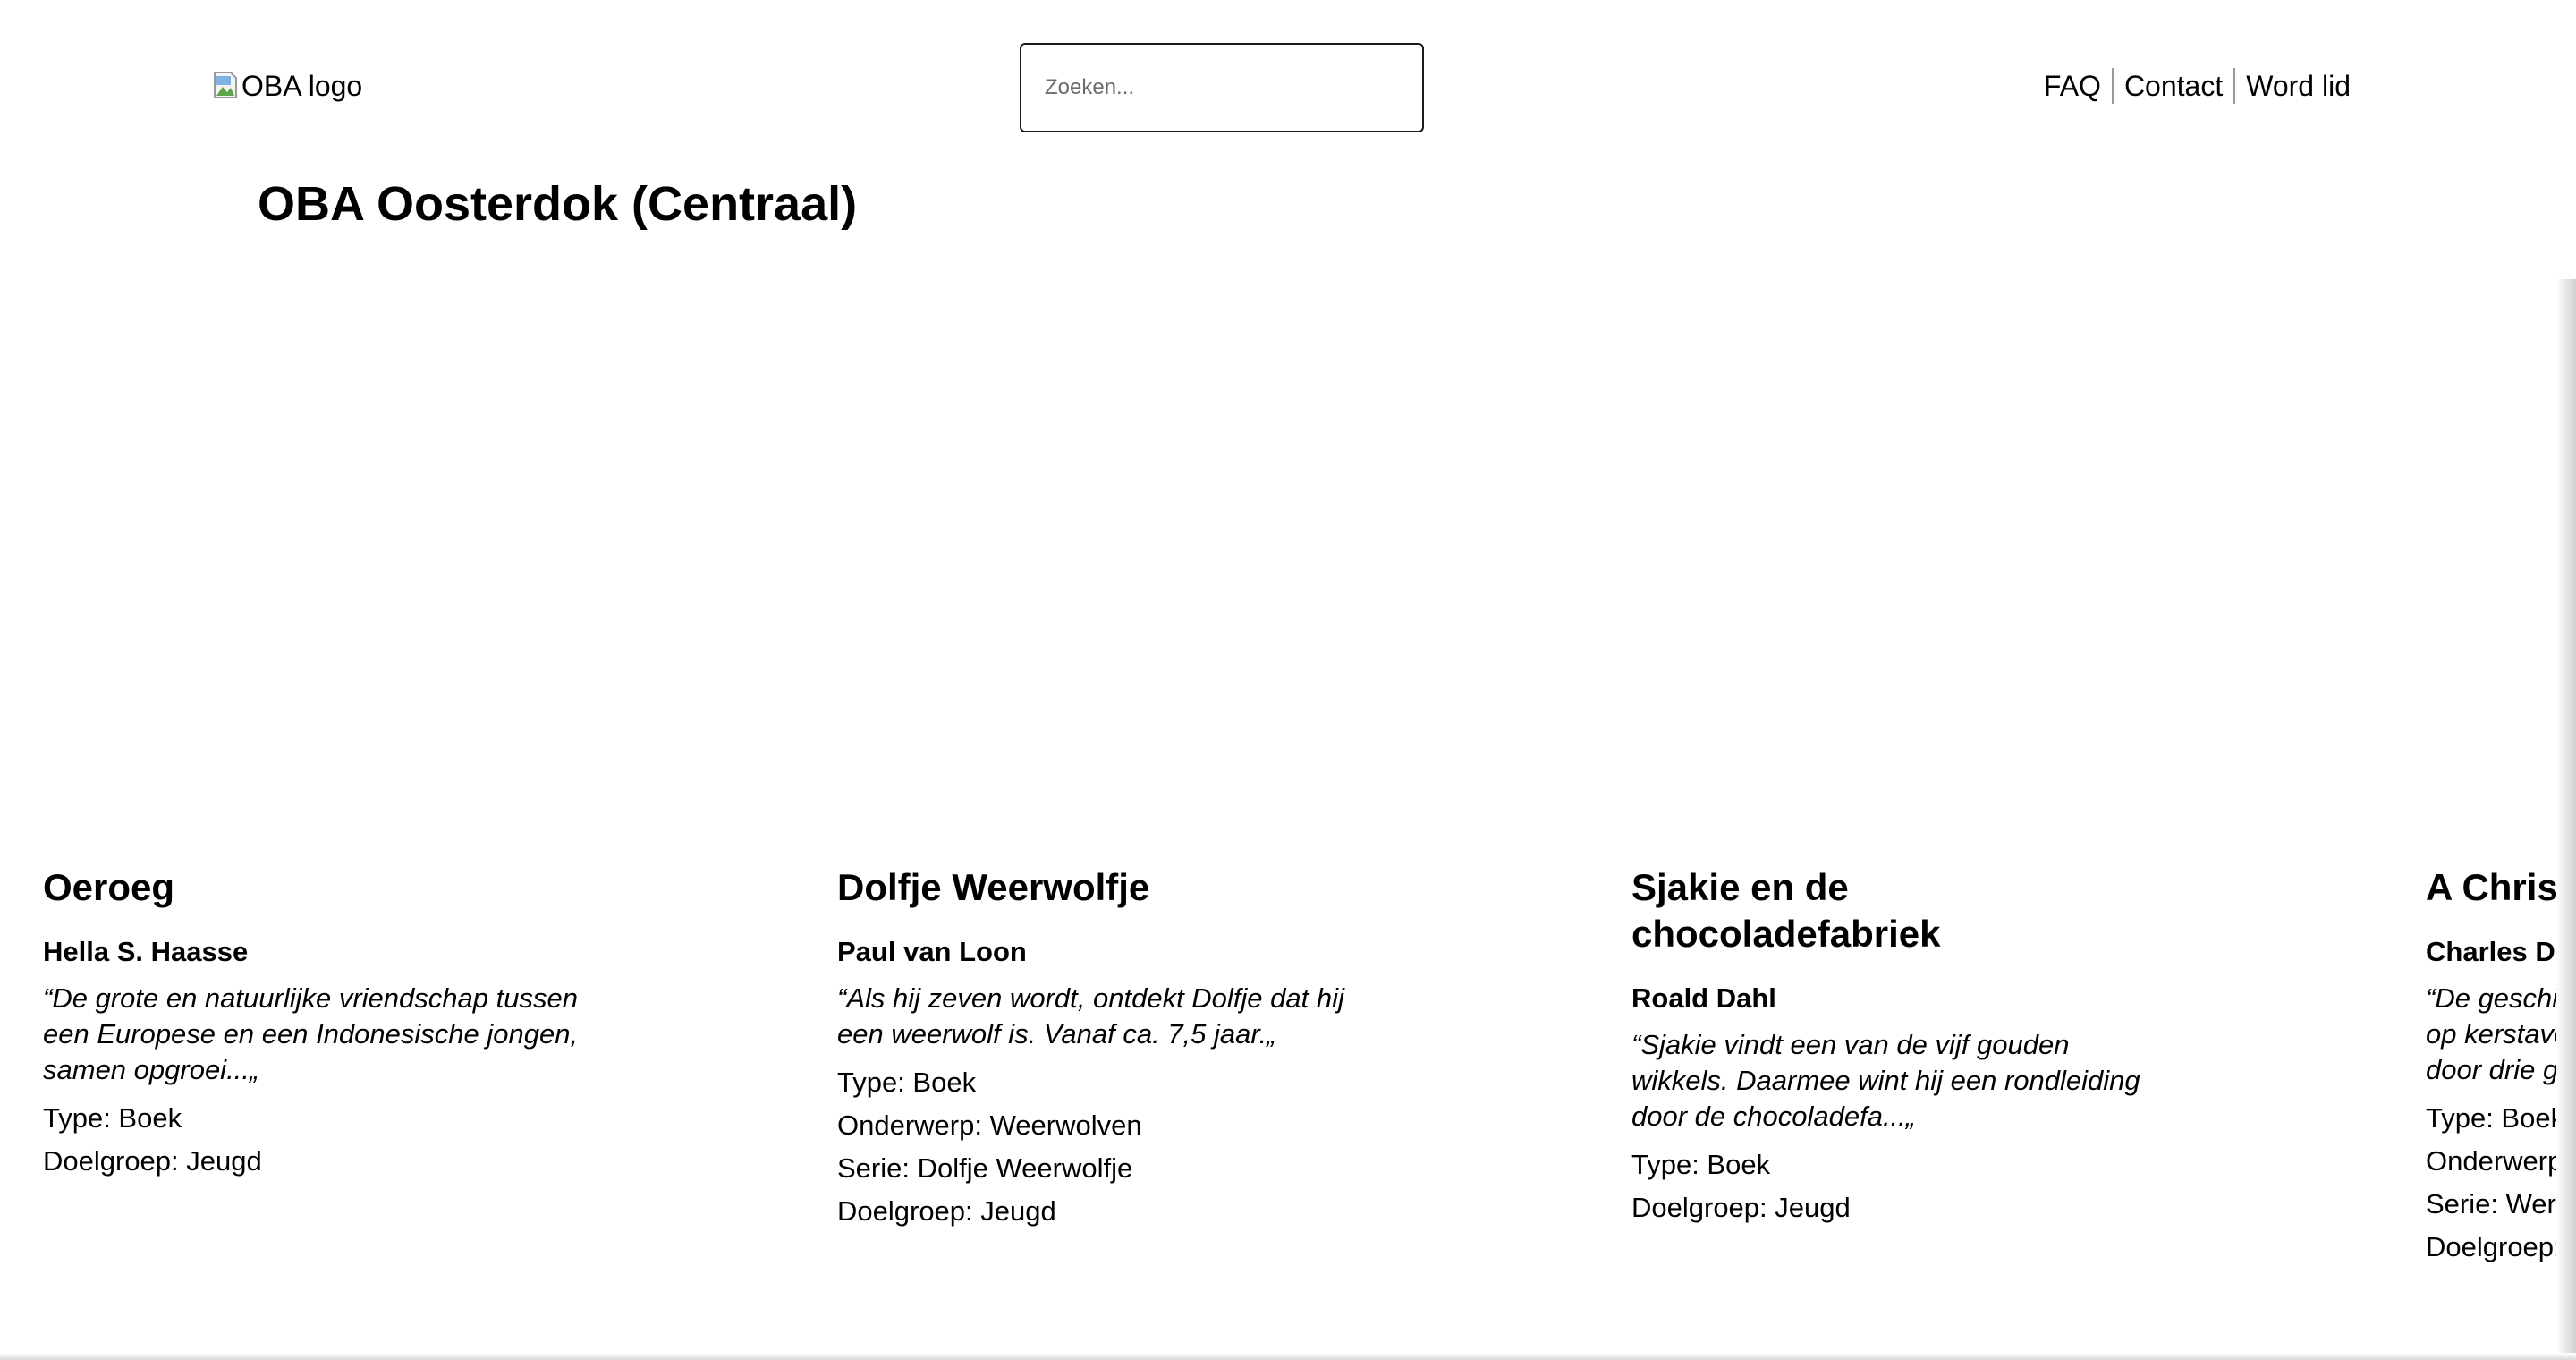  Describe the element at coordinates (2501, 951) in the screenshot. I see `book-author: Charles Dic` at that location.